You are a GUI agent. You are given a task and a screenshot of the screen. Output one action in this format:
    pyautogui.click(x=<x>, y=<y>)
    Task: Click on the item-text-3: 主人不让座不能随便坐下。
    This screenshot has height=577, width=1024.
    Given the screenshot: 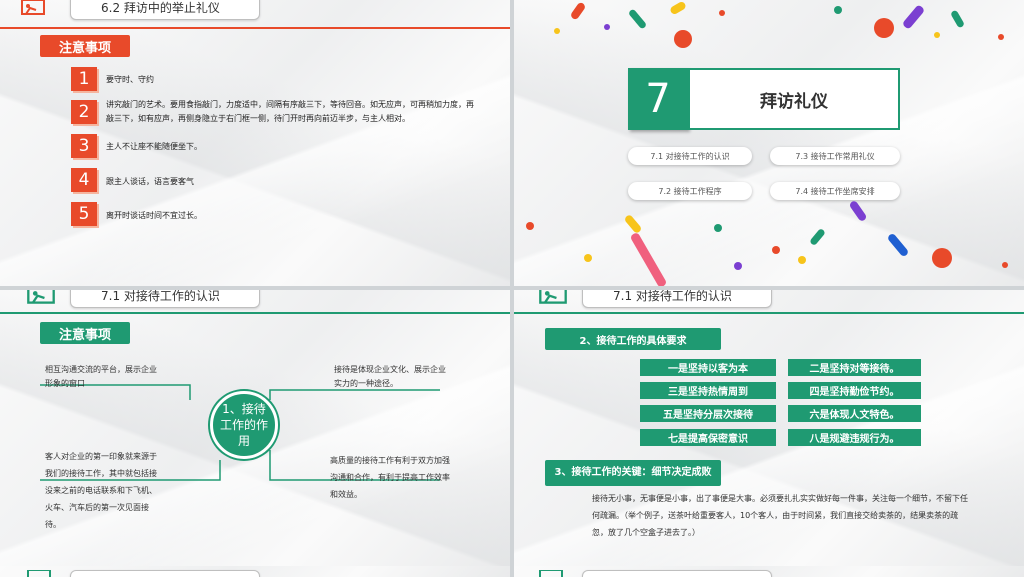 What is the action you would take?
    pyautogui.click(x=154, y=146)
    